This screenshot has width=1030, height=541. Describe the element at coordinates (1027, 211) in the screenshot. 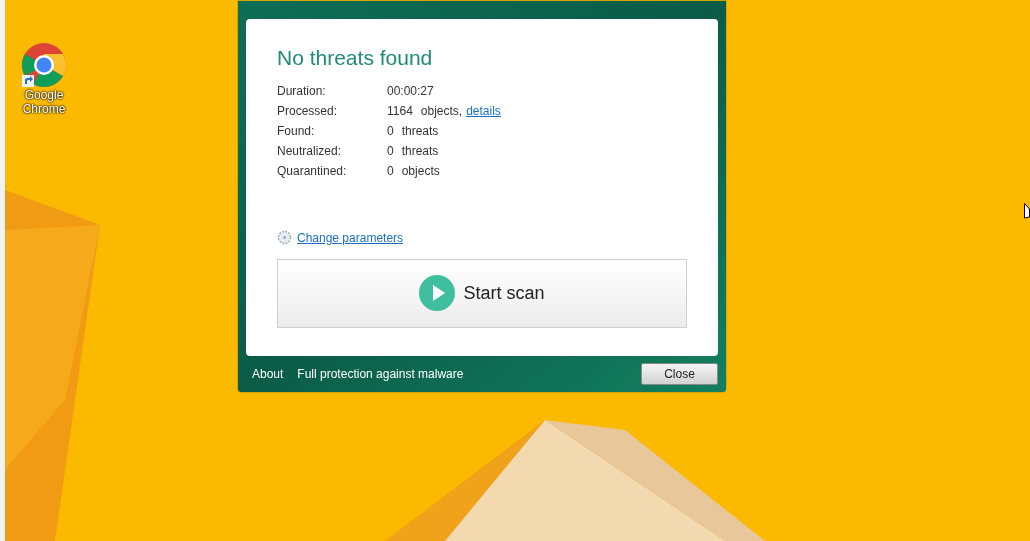

I see `mouse-cursor-icon` at that location.